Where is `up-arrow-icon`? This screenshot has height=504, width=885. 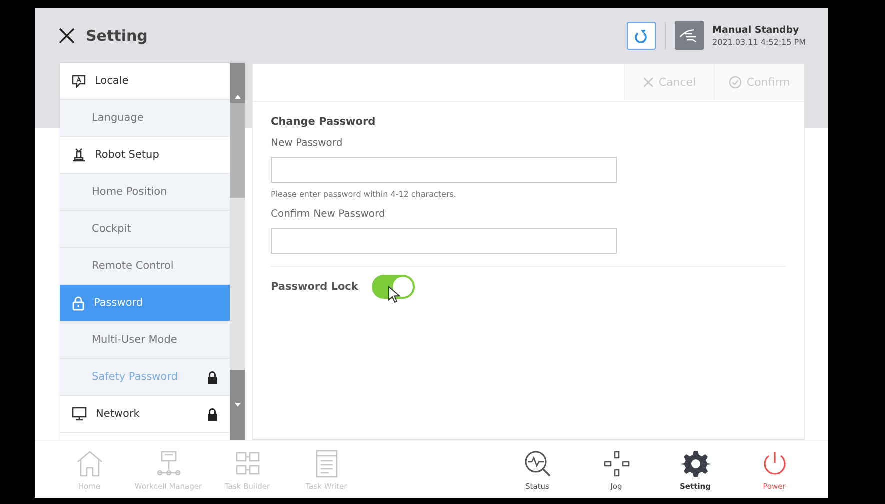
up-arrow-icon is located at coordinates (237, 97).